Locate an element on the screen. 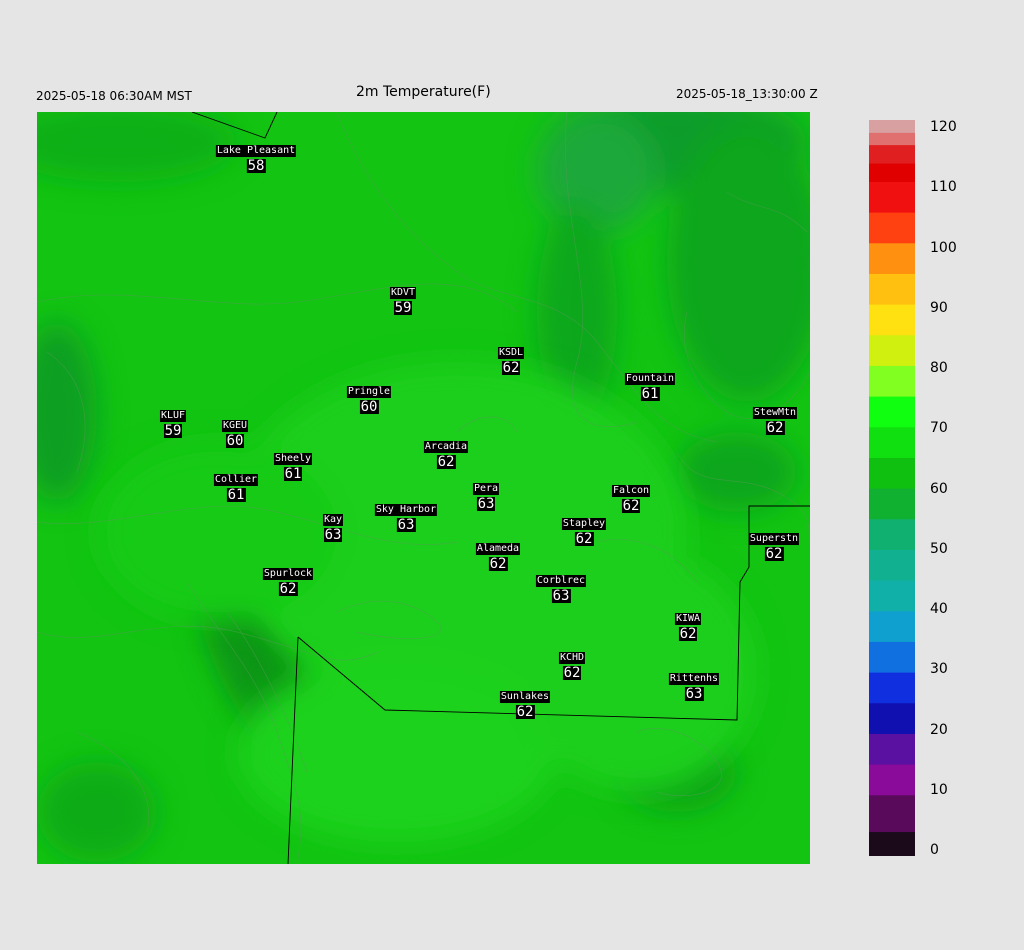 The image size is (1024, 950). station-temperature: 59 is located at coordinates (173, 431).